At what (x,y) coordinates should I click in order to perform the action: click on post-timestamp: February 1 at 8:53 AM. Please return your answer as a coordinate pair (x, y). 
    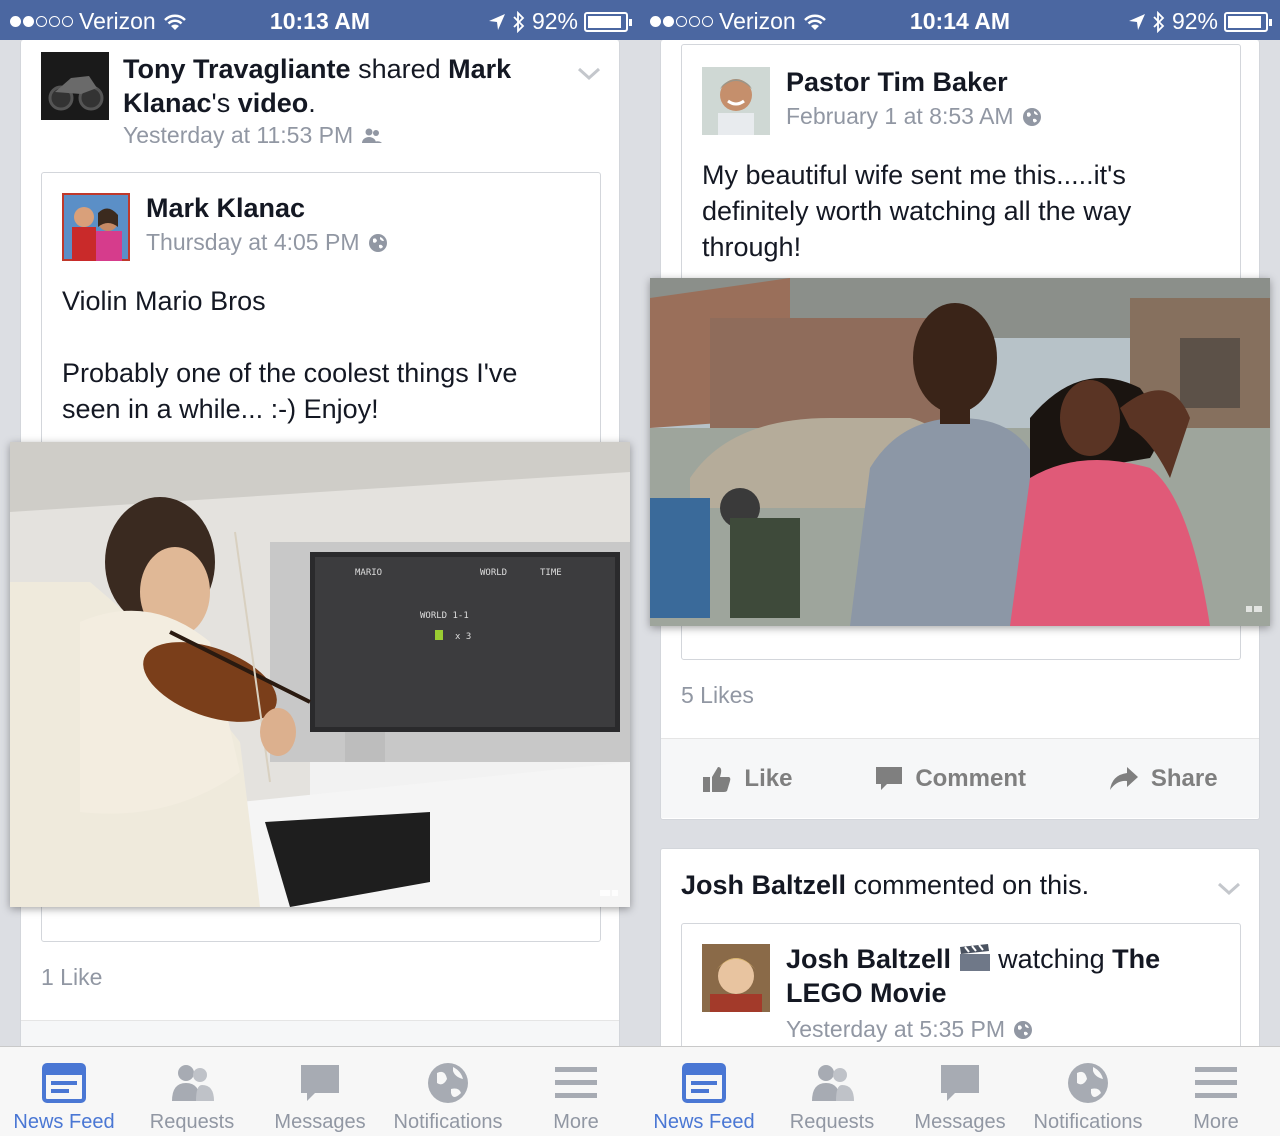
    Looking at the image, I should click on (900, 116).